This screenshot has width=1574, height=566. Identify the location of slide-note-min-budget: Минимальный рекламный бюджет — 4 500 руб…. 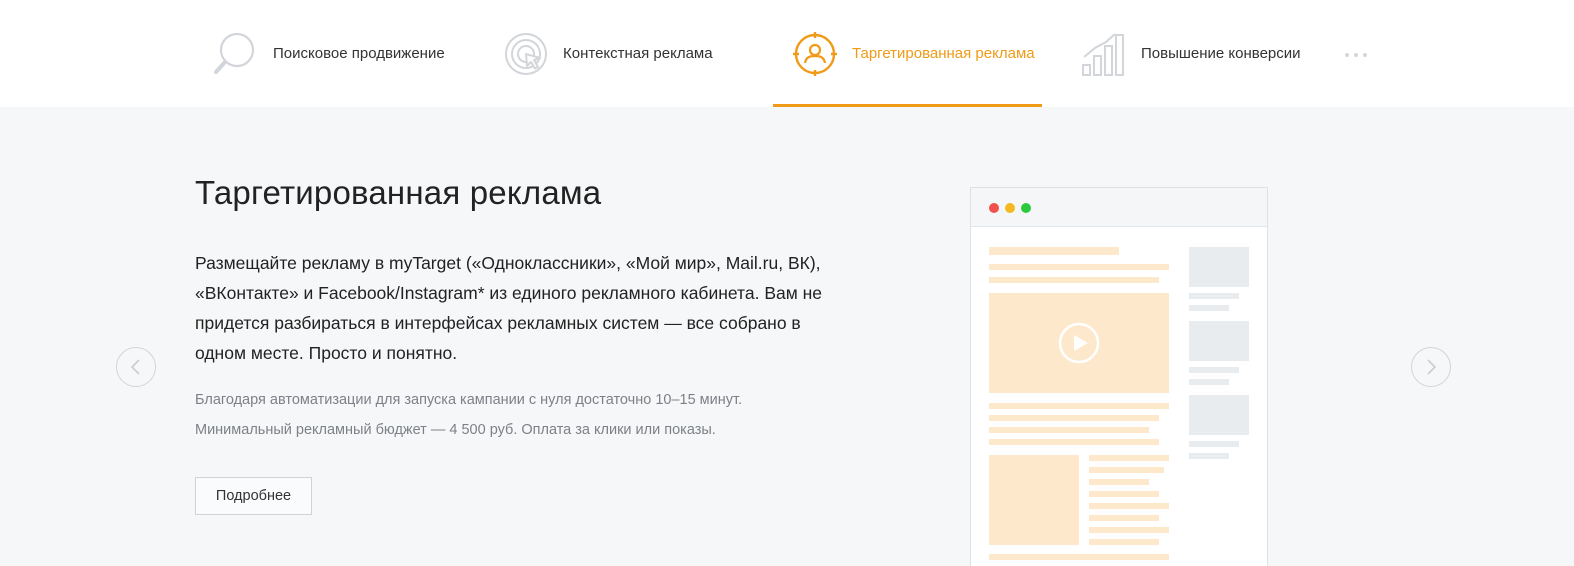
(455, 430).